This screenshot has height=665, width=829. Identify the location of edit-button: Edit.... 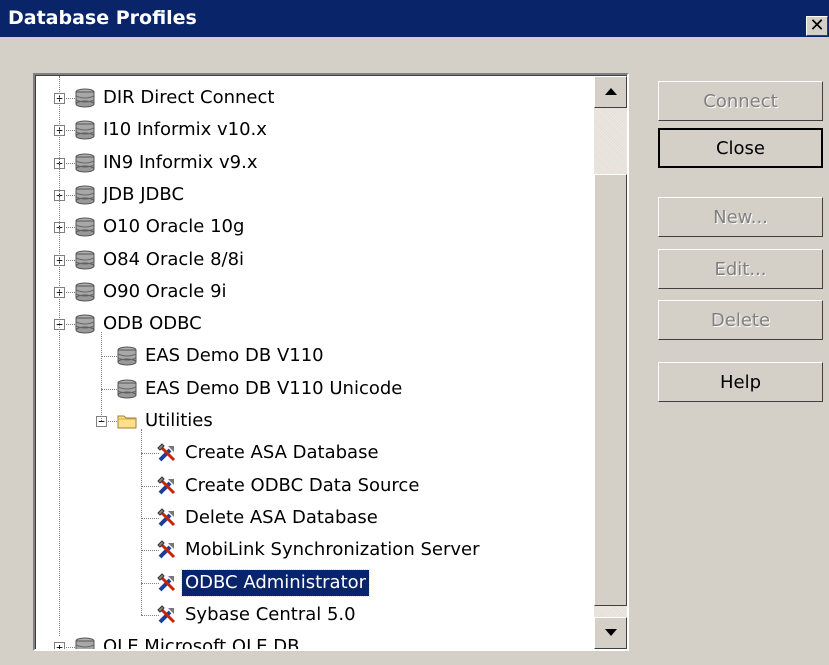
(740, 269).